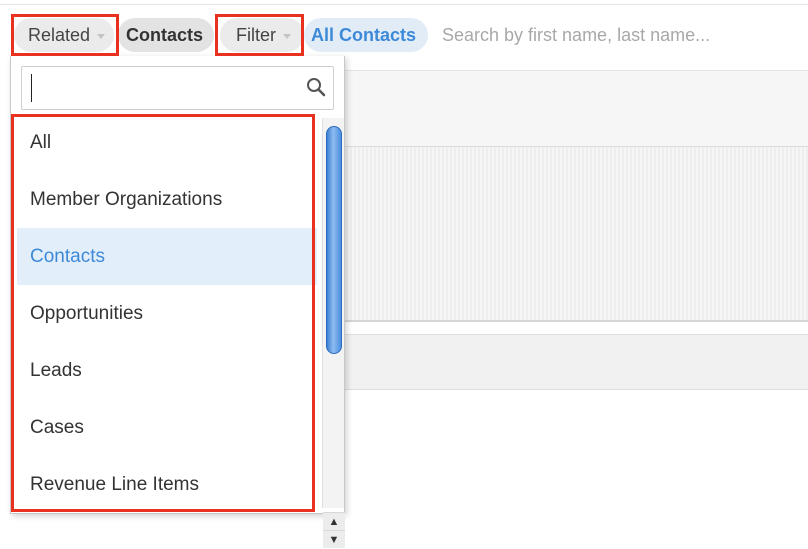 The width and height of the screenshot is (808, 549). Describe the element at coordinates (334, 539) in the screenshot. I see `scroll-down-arrow-icon: ▼` at that location.